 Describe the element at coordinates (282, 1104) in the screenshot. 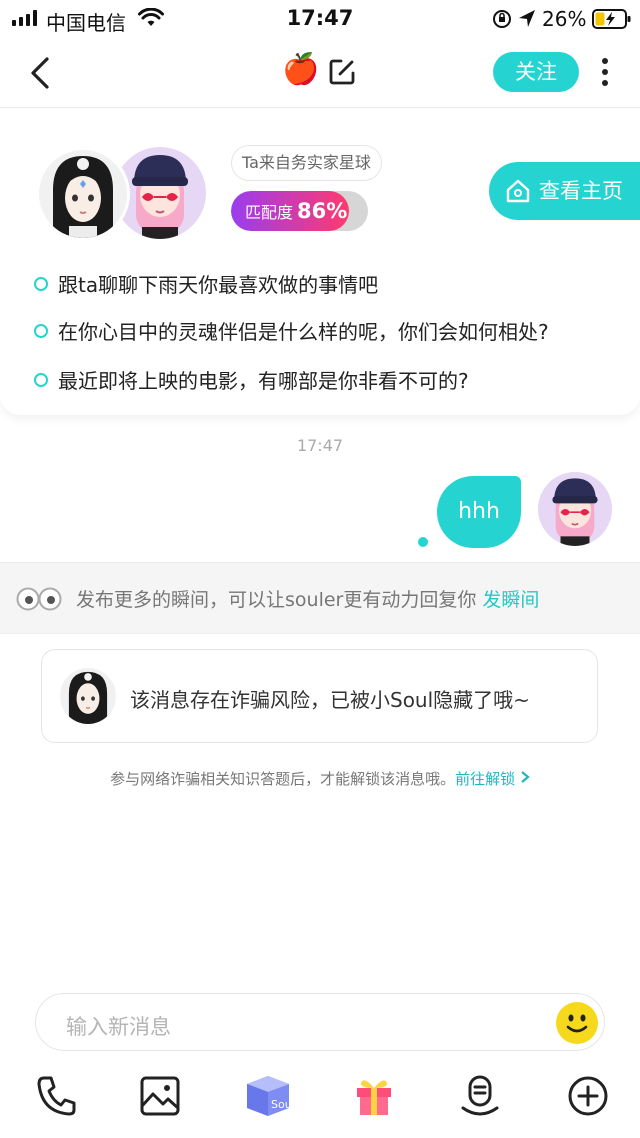

I see `soul-box-label: Soul` at that location.